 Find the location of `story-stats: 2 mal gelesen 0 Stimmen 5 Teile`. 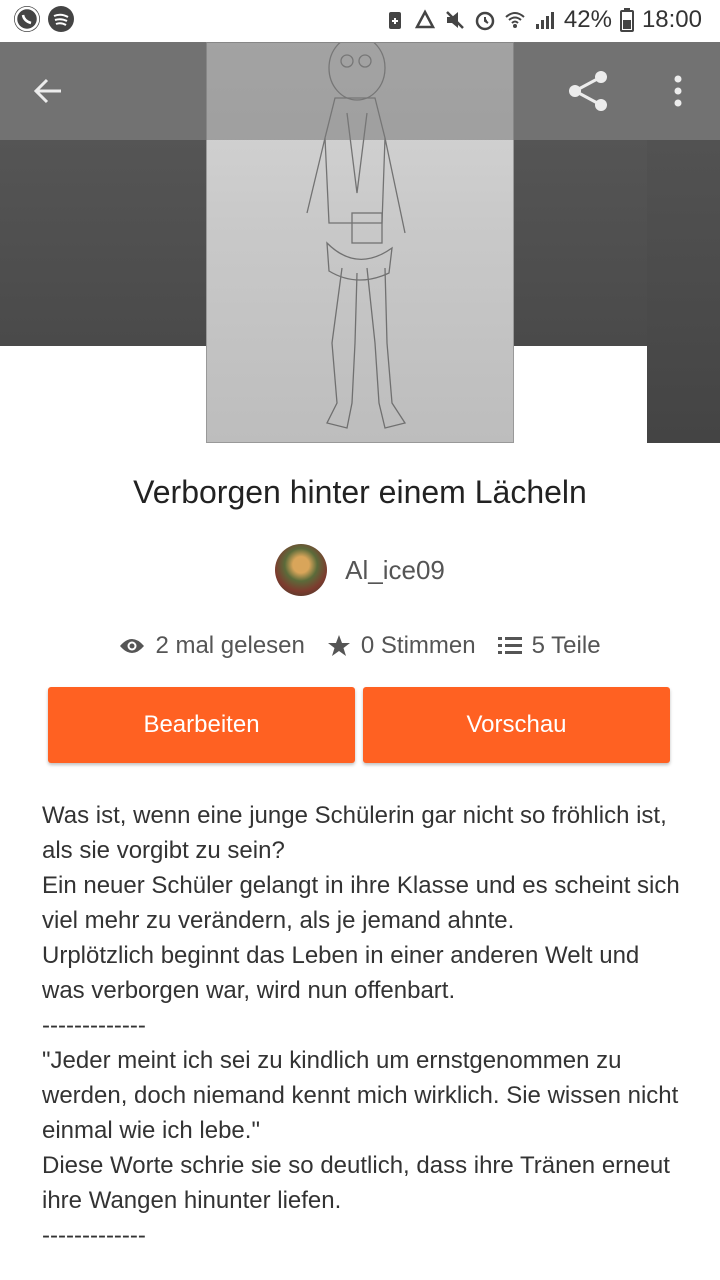

story-stats: 2 mal gelesen 0 Stimmen 5 Teile is located at coordinates (360, 646).